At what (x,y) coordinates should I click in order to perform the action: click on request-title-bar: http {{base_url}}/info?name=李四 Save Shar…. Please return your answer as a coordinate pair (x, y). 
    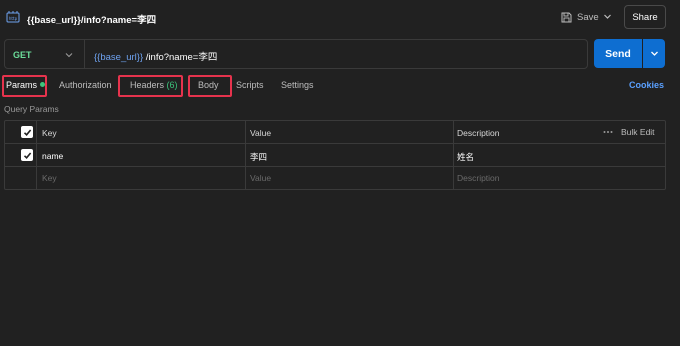
    Looking at the image, I should click on (340, 17).